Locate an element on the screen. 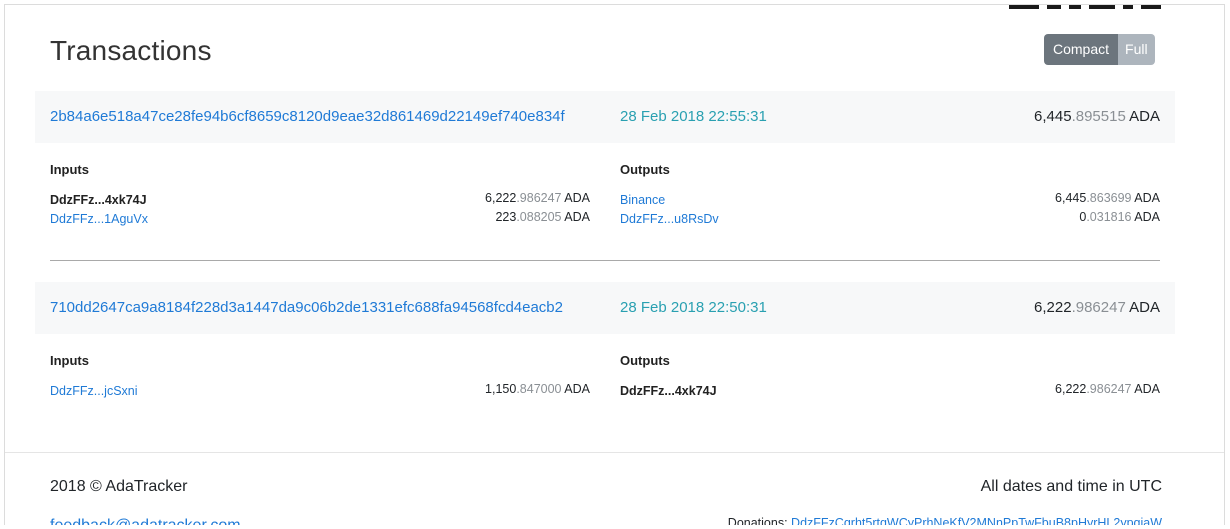  page-title: Transactions is located at coordinates (131, 50).